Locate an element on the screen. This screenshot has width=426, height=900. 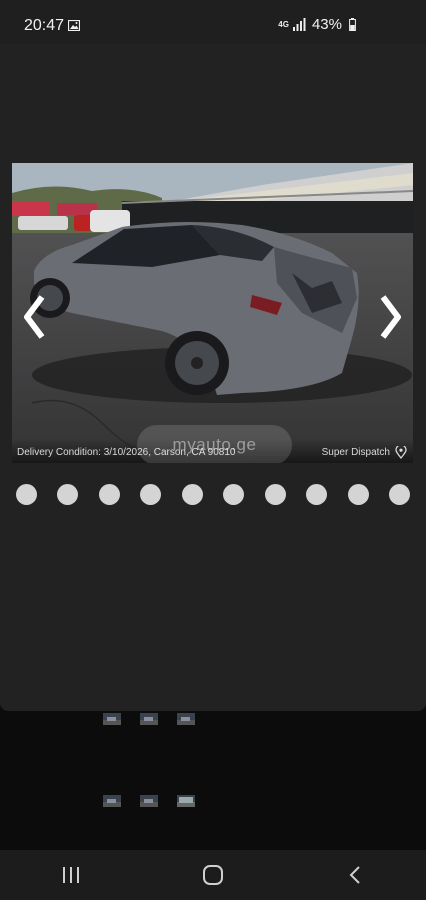
gallery-icon is located at coordinates (74, 25).